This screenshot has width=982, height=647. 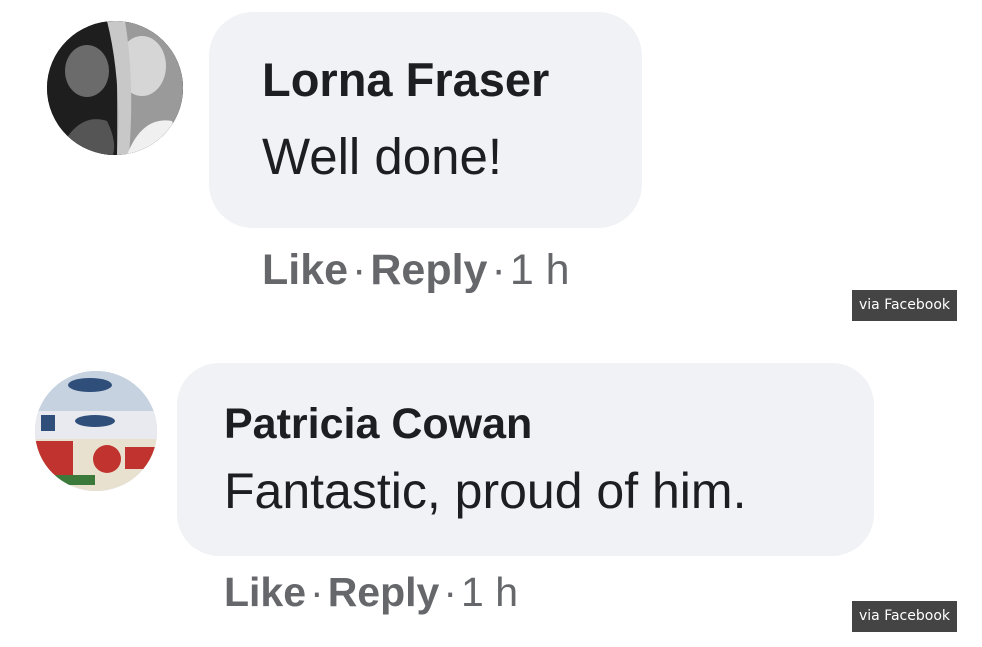 I want to click on avatar-lorna-fraser, so click(x=115, y=88).